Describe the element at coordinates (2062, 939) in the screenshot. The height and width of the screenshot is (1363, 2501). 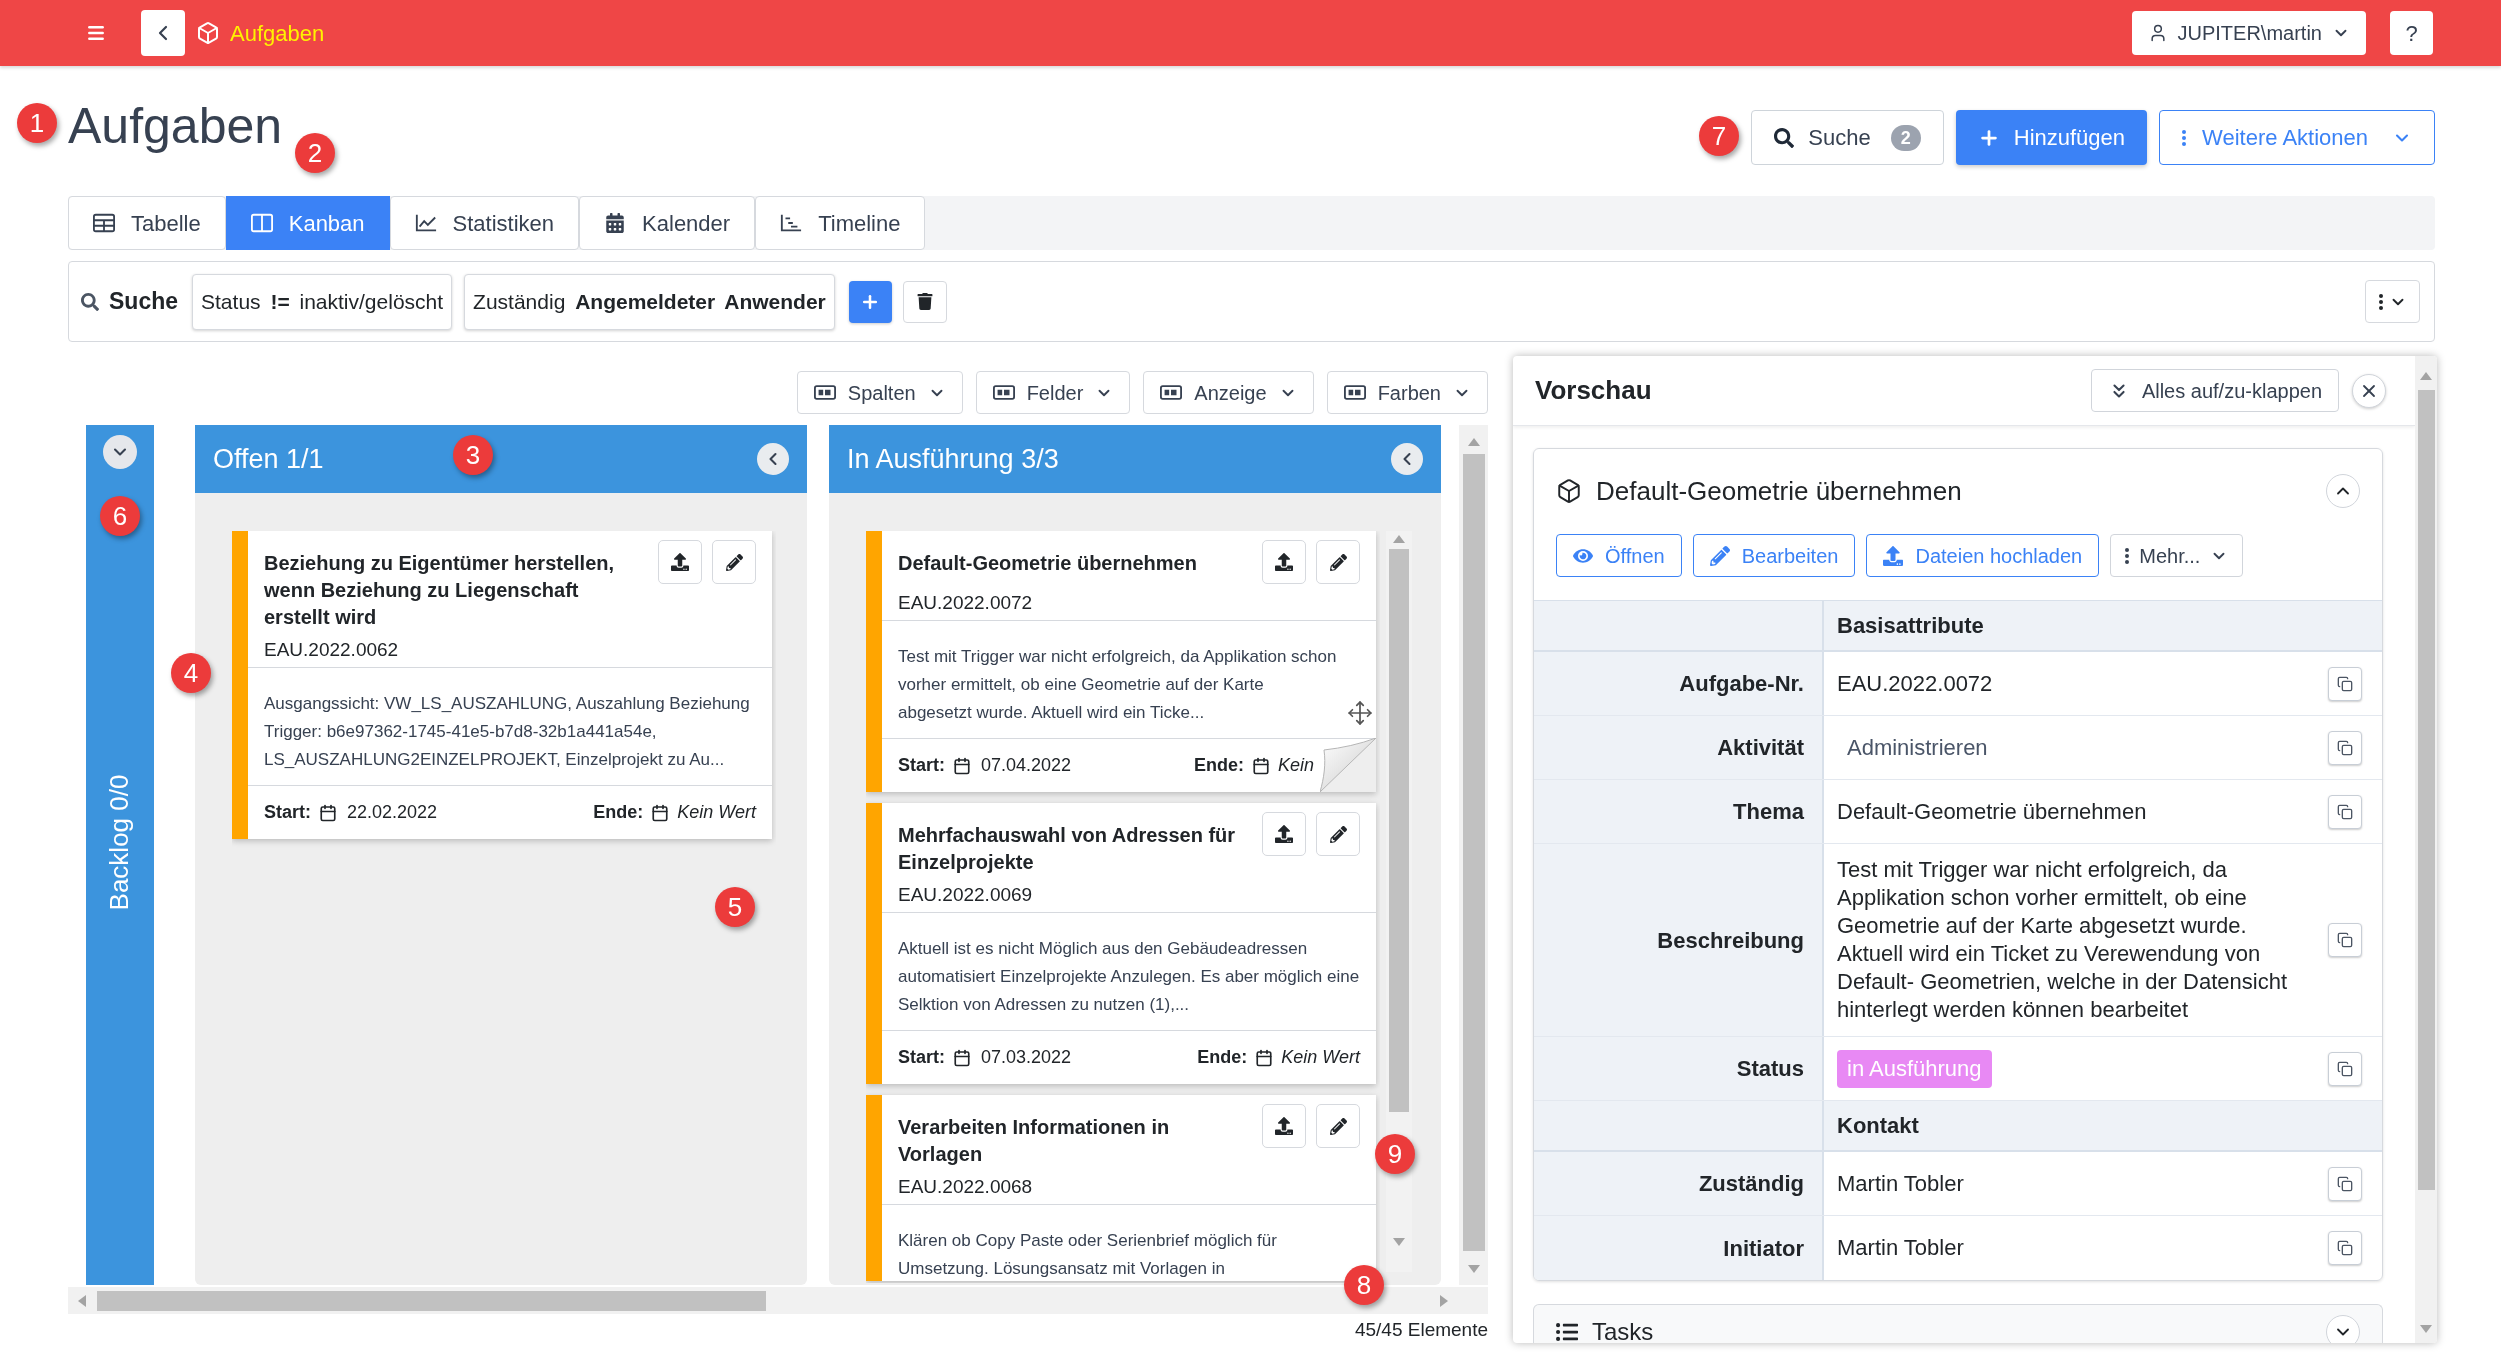
I see `field-value: Test mit Trigger war nicht erfolgreich, da Applikation schon vorher ermittelt, ob eine Geometrie auf der Karte abgesetzt wurde. Aktuell wird ein Ticket zu Verewendung von Default- Geometrien, welche in der Datensicht hinterlegt werden können bearbeitet` at that location.